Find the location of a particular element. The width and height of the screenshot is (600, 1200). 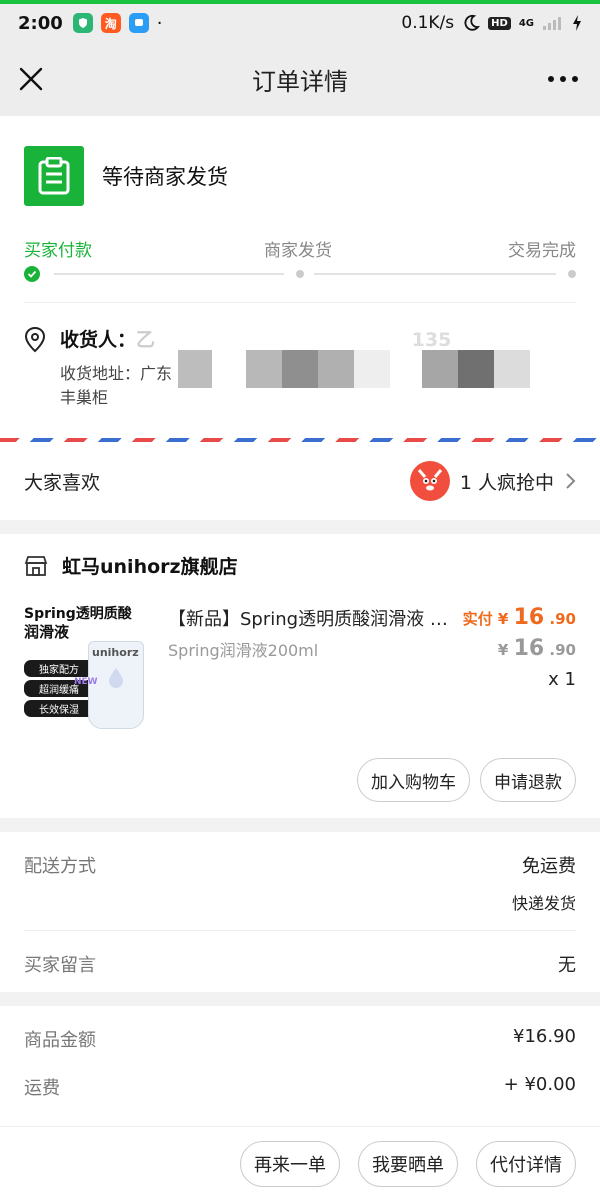

goods-quantity: x 1 is located at coordinates (562, 679).